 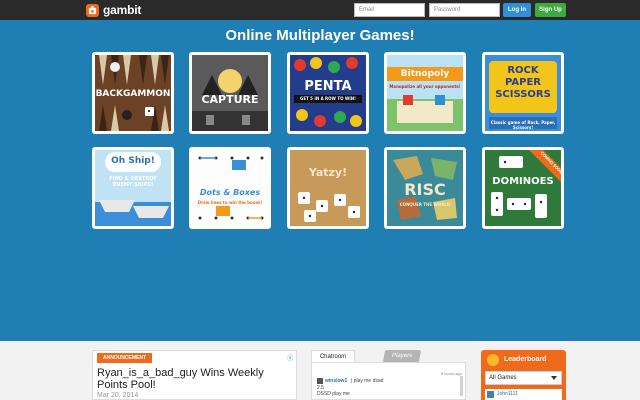 What do you see at coordinates (133, 182) in the screenshot?
I see `game-tagline: FIND & DESTROY ENEMY SHIPS!` at bounding box center [133, 182].